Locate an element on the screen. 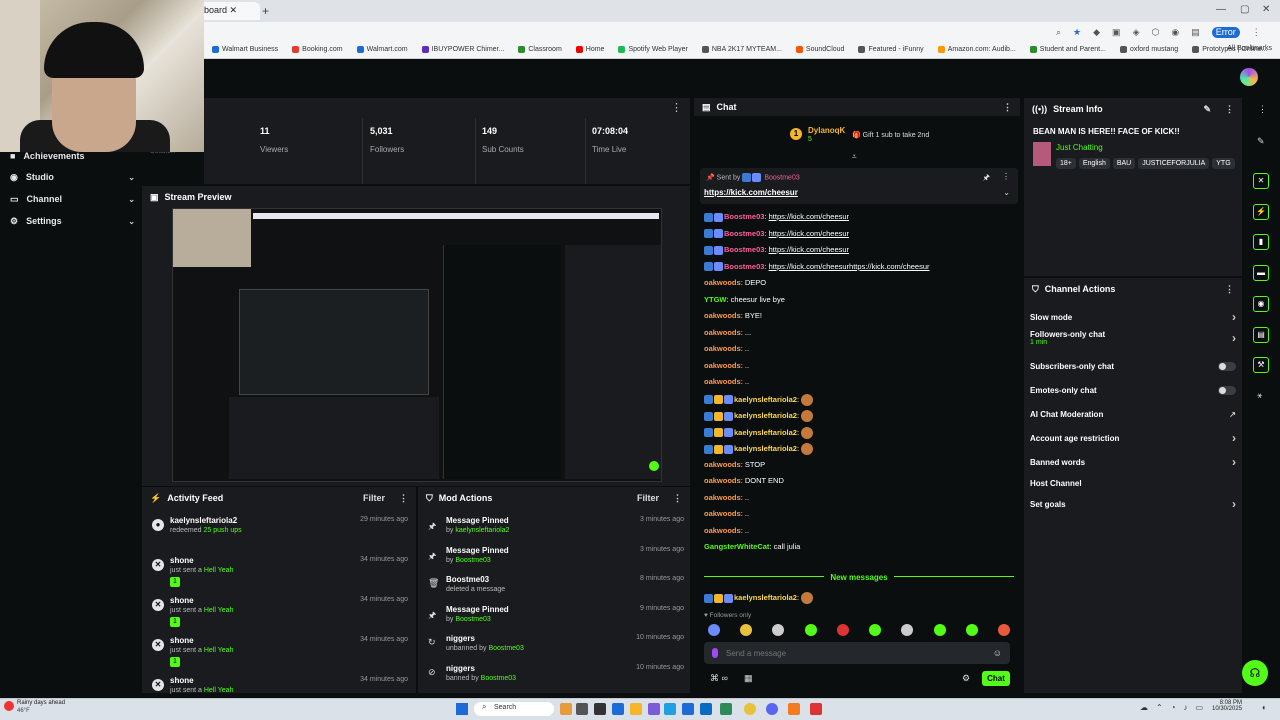  rail-button: ⚡ is located at coordinates (1261, 212).